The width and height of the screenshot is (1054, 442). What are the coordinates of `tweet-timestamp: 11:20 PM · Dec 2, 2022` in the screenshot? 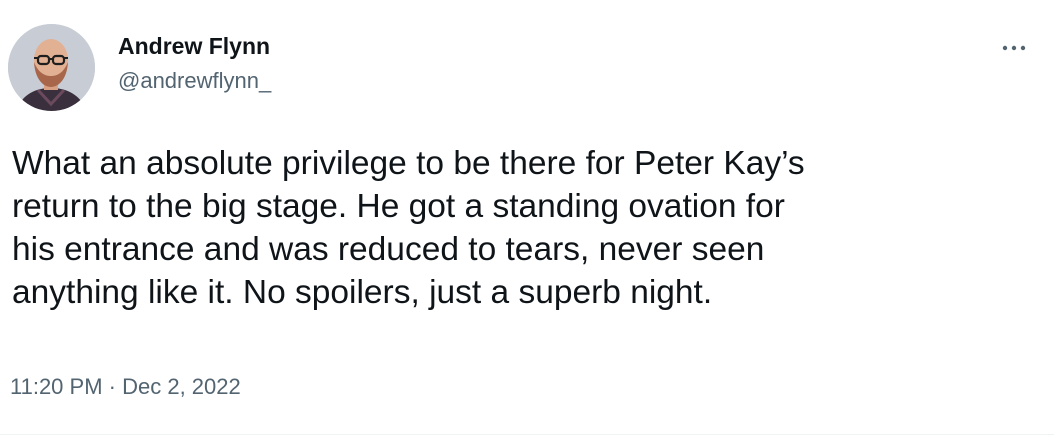 It's located at (125, 387).